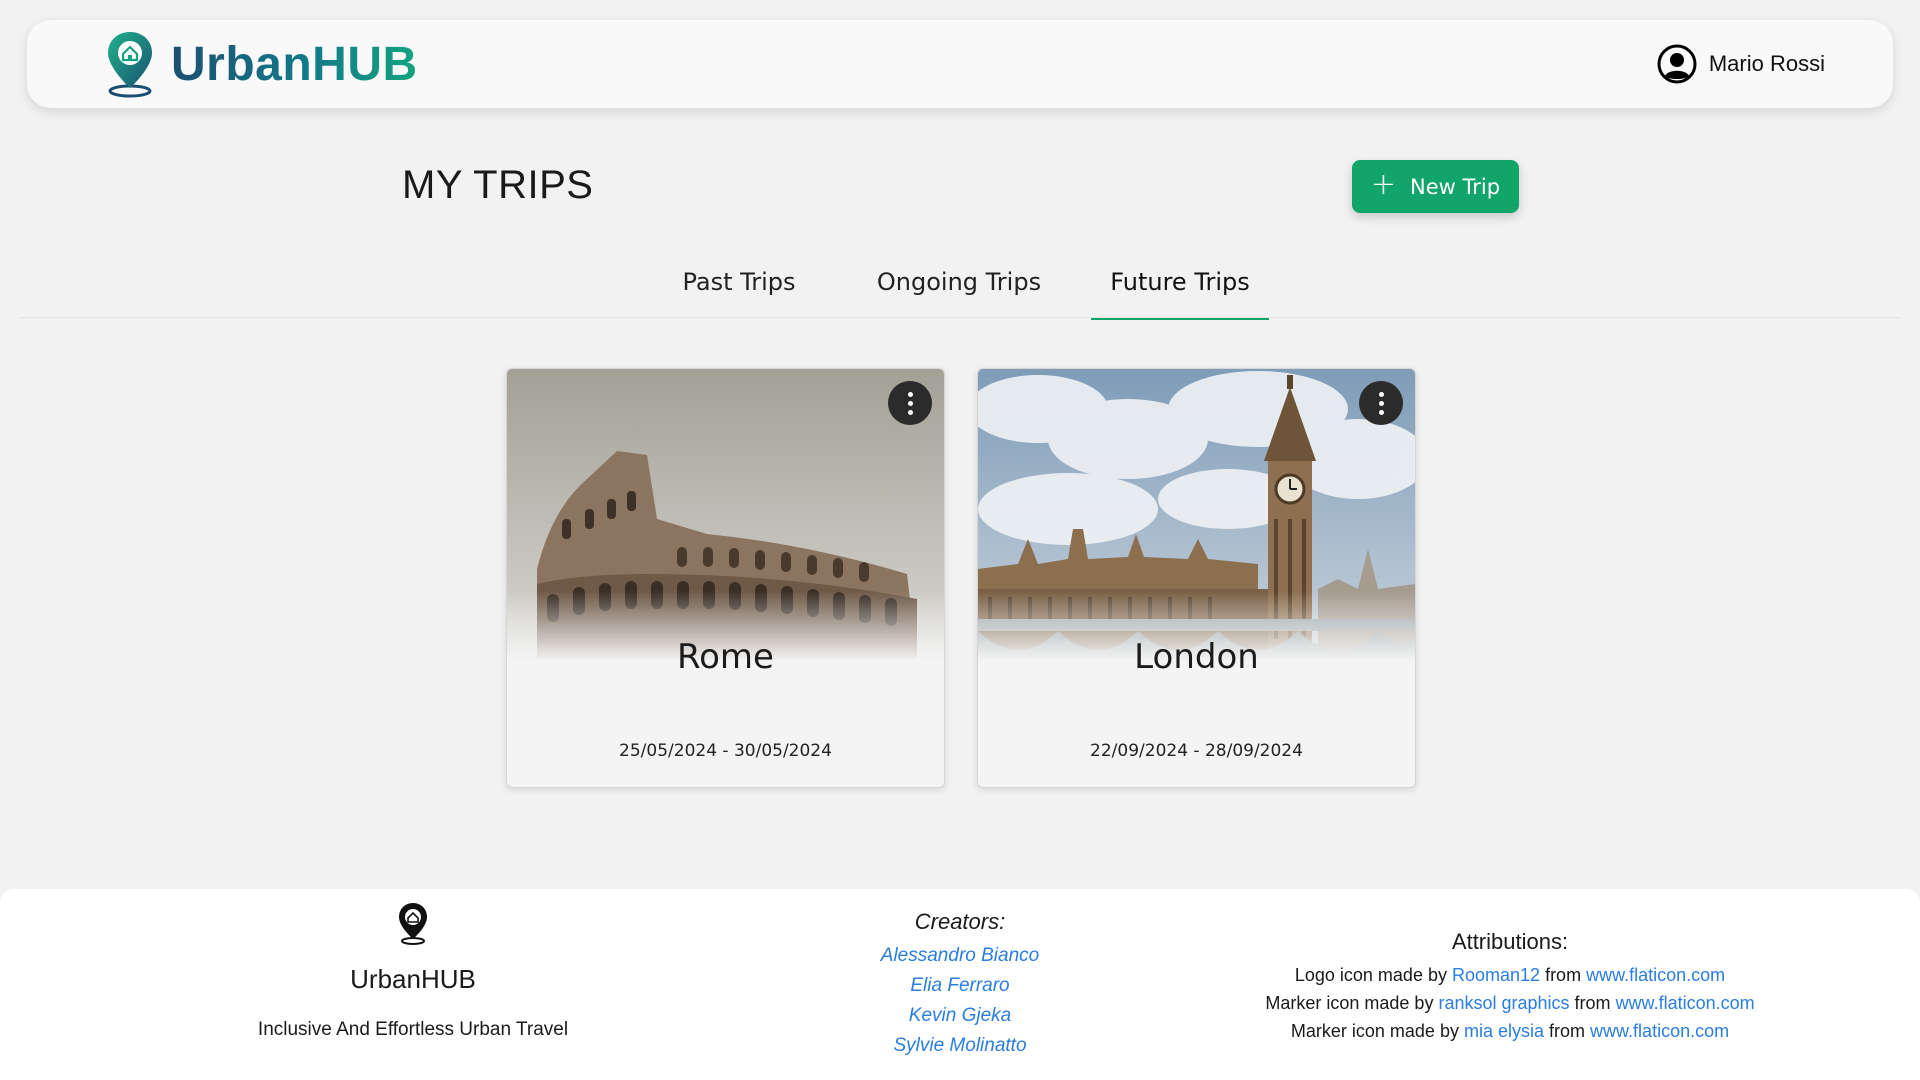 The height and width of the screenshot is (1080, 1920). Describe the element at coordinates (1504, 1031) in the screenshot. I see `attribution-author-link: mia elysia` at that location.